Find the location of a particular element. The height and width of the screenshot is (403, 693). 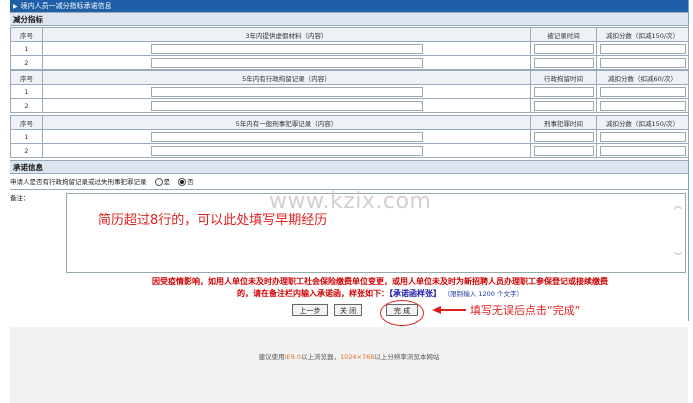

input-limit-tip: （限制输入 1200 个文字） is located at coordinates (483, 294).